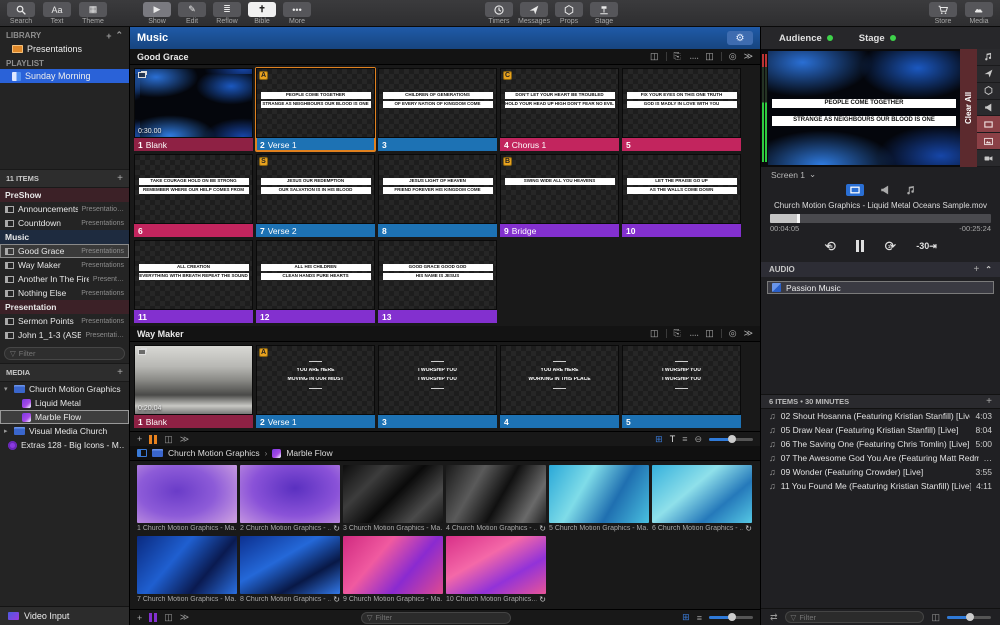 The image size is (1000, 625). Describe the element at coordinates (499, 12) in the screenshot. I see `timers-button: Timers` at that location.